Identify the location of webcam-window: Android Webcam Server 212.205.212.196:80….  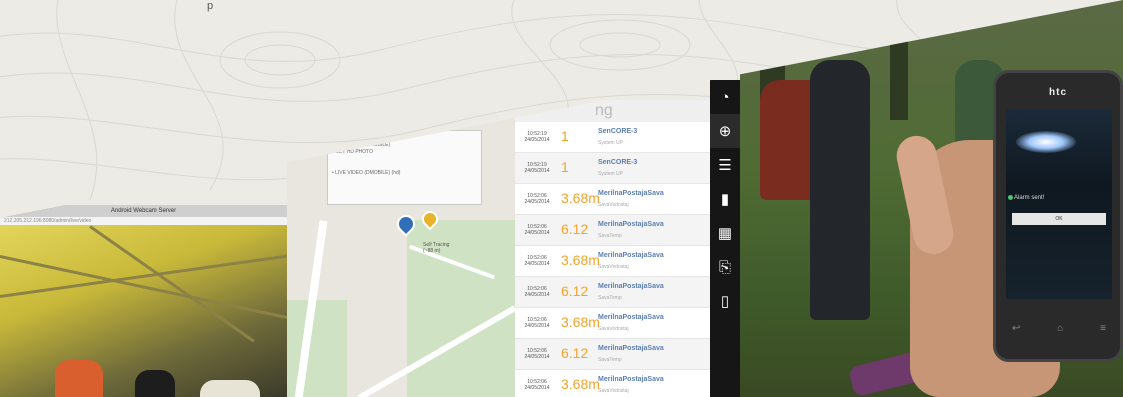
(149, 301).